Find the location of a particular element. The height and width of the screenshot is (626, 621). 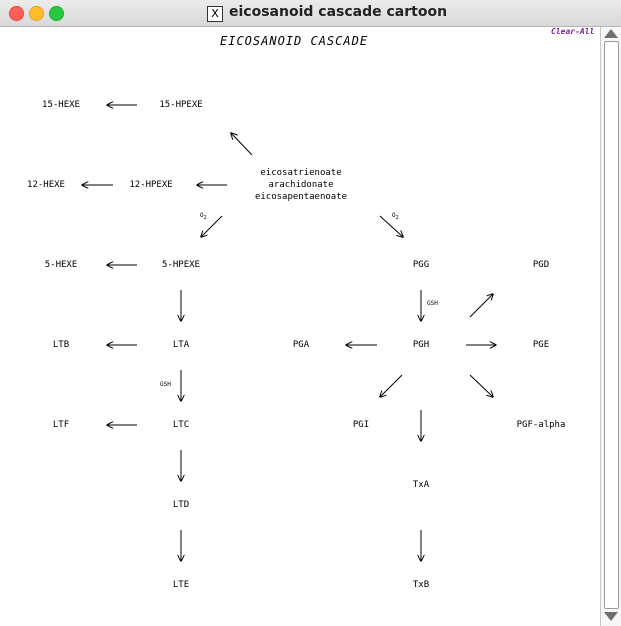

node-txa: TxA is located at coordinates (421, 485).